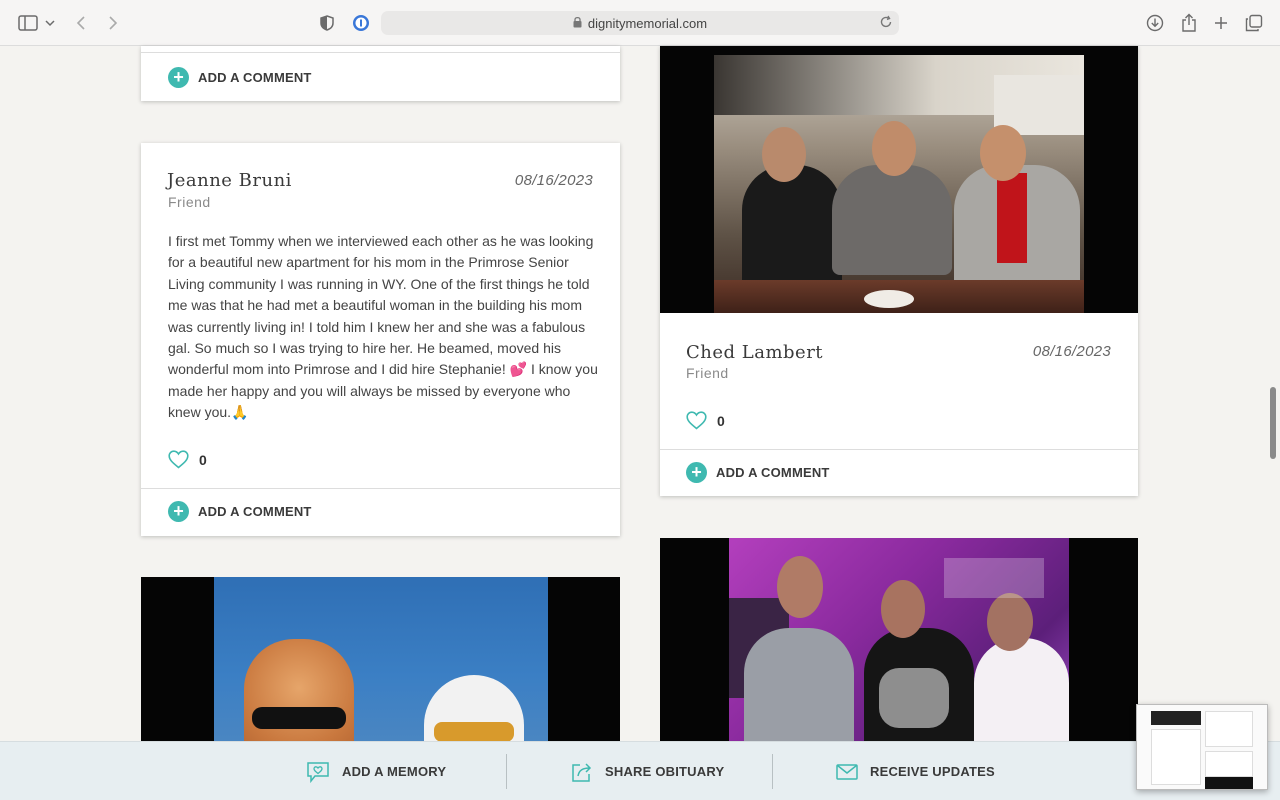 Image resolution: width=1280 pixels, height=800 pixels. I want to click on reload-icon, so click(886, 23).